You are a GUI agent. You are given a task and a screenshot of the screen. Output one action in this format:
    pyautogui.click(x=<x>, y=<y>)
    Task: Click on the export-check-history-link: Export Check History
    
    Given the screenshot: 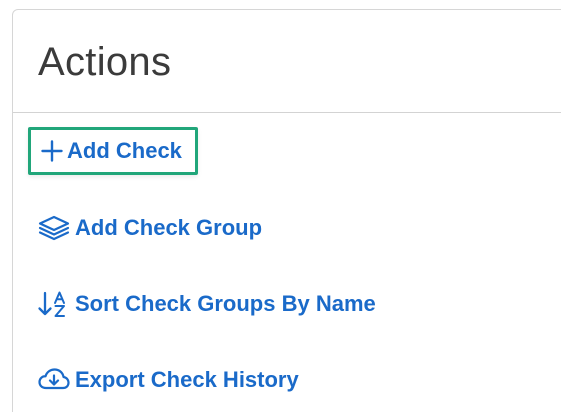 What is the action you would take?
    pyautogui.click(x=168, y=380)
    